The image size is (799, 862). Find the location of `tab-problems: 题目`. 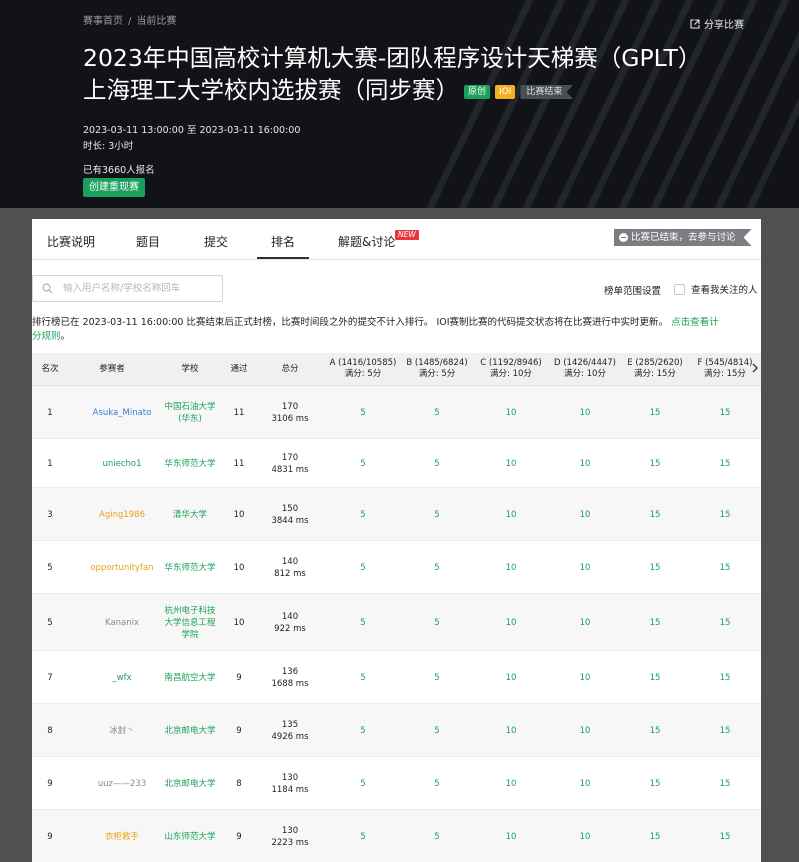

tab-problems: 题目 is located at coordinates (148, 241).